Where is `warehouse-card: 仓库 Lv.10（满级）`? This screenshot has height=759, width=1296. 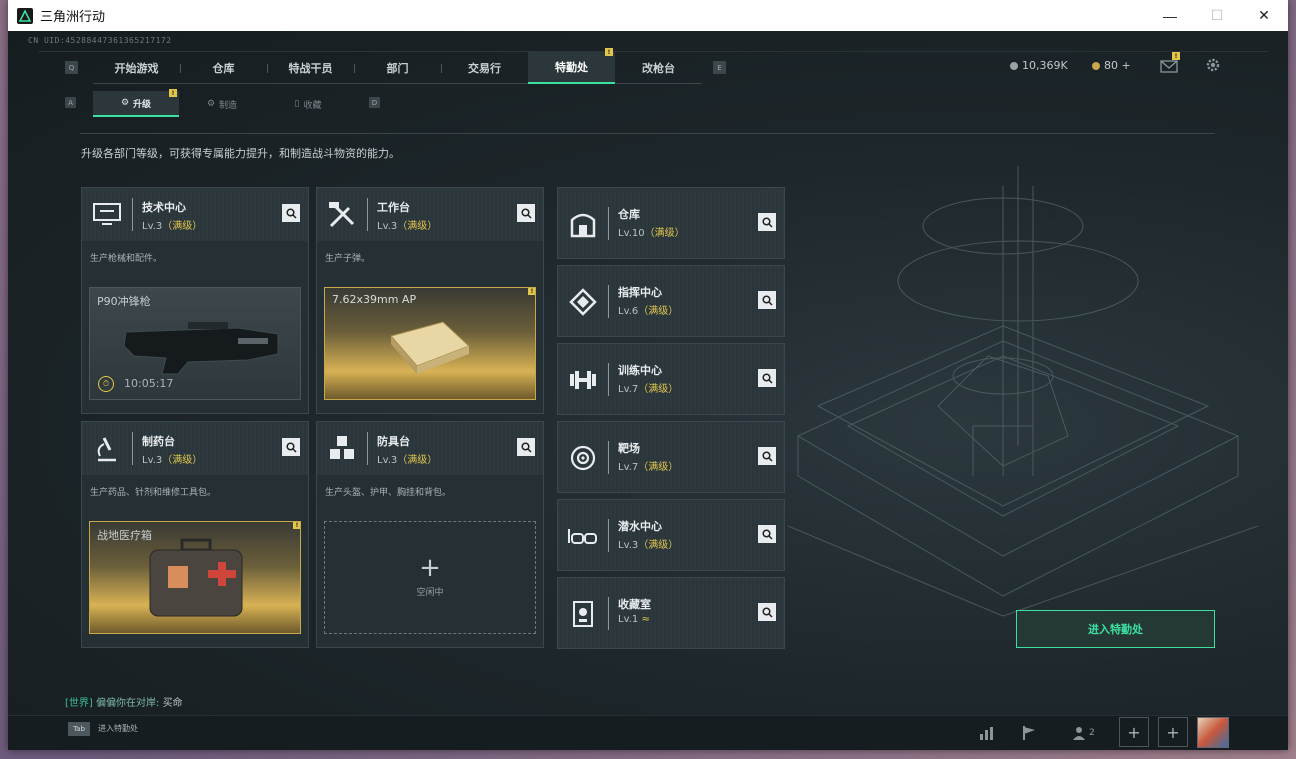 warehouse-card: 仓库 Lv.10（满级） is located at coordinates (671, 223).